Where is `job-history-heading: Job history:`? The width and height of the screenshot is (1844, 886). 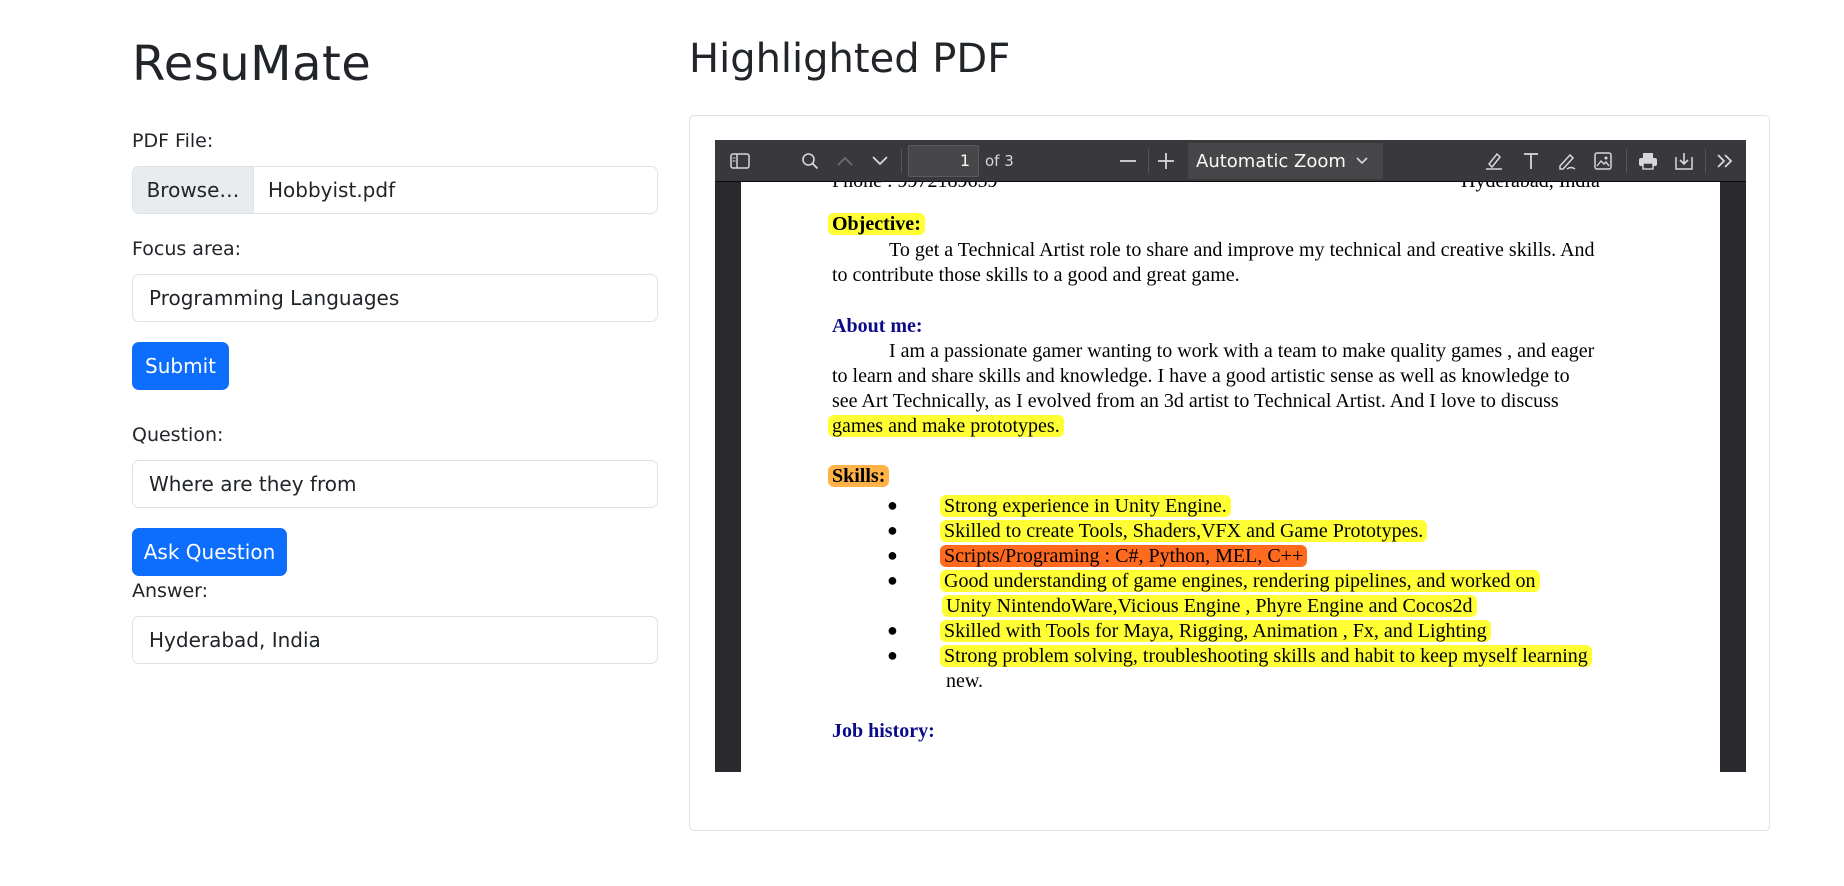
job-history-heading: Job history: is located at coordinates (883, 731).